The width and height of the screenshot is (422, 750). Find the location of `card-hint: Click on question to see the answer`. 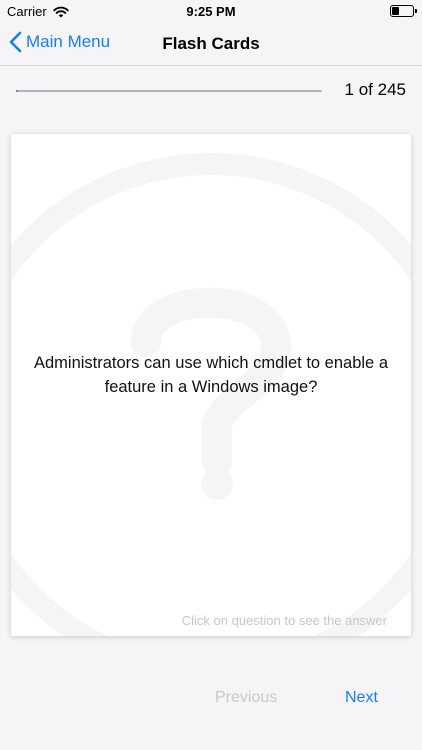

card-hint: Click on question to see the answer is located at coordinates (284, 620).